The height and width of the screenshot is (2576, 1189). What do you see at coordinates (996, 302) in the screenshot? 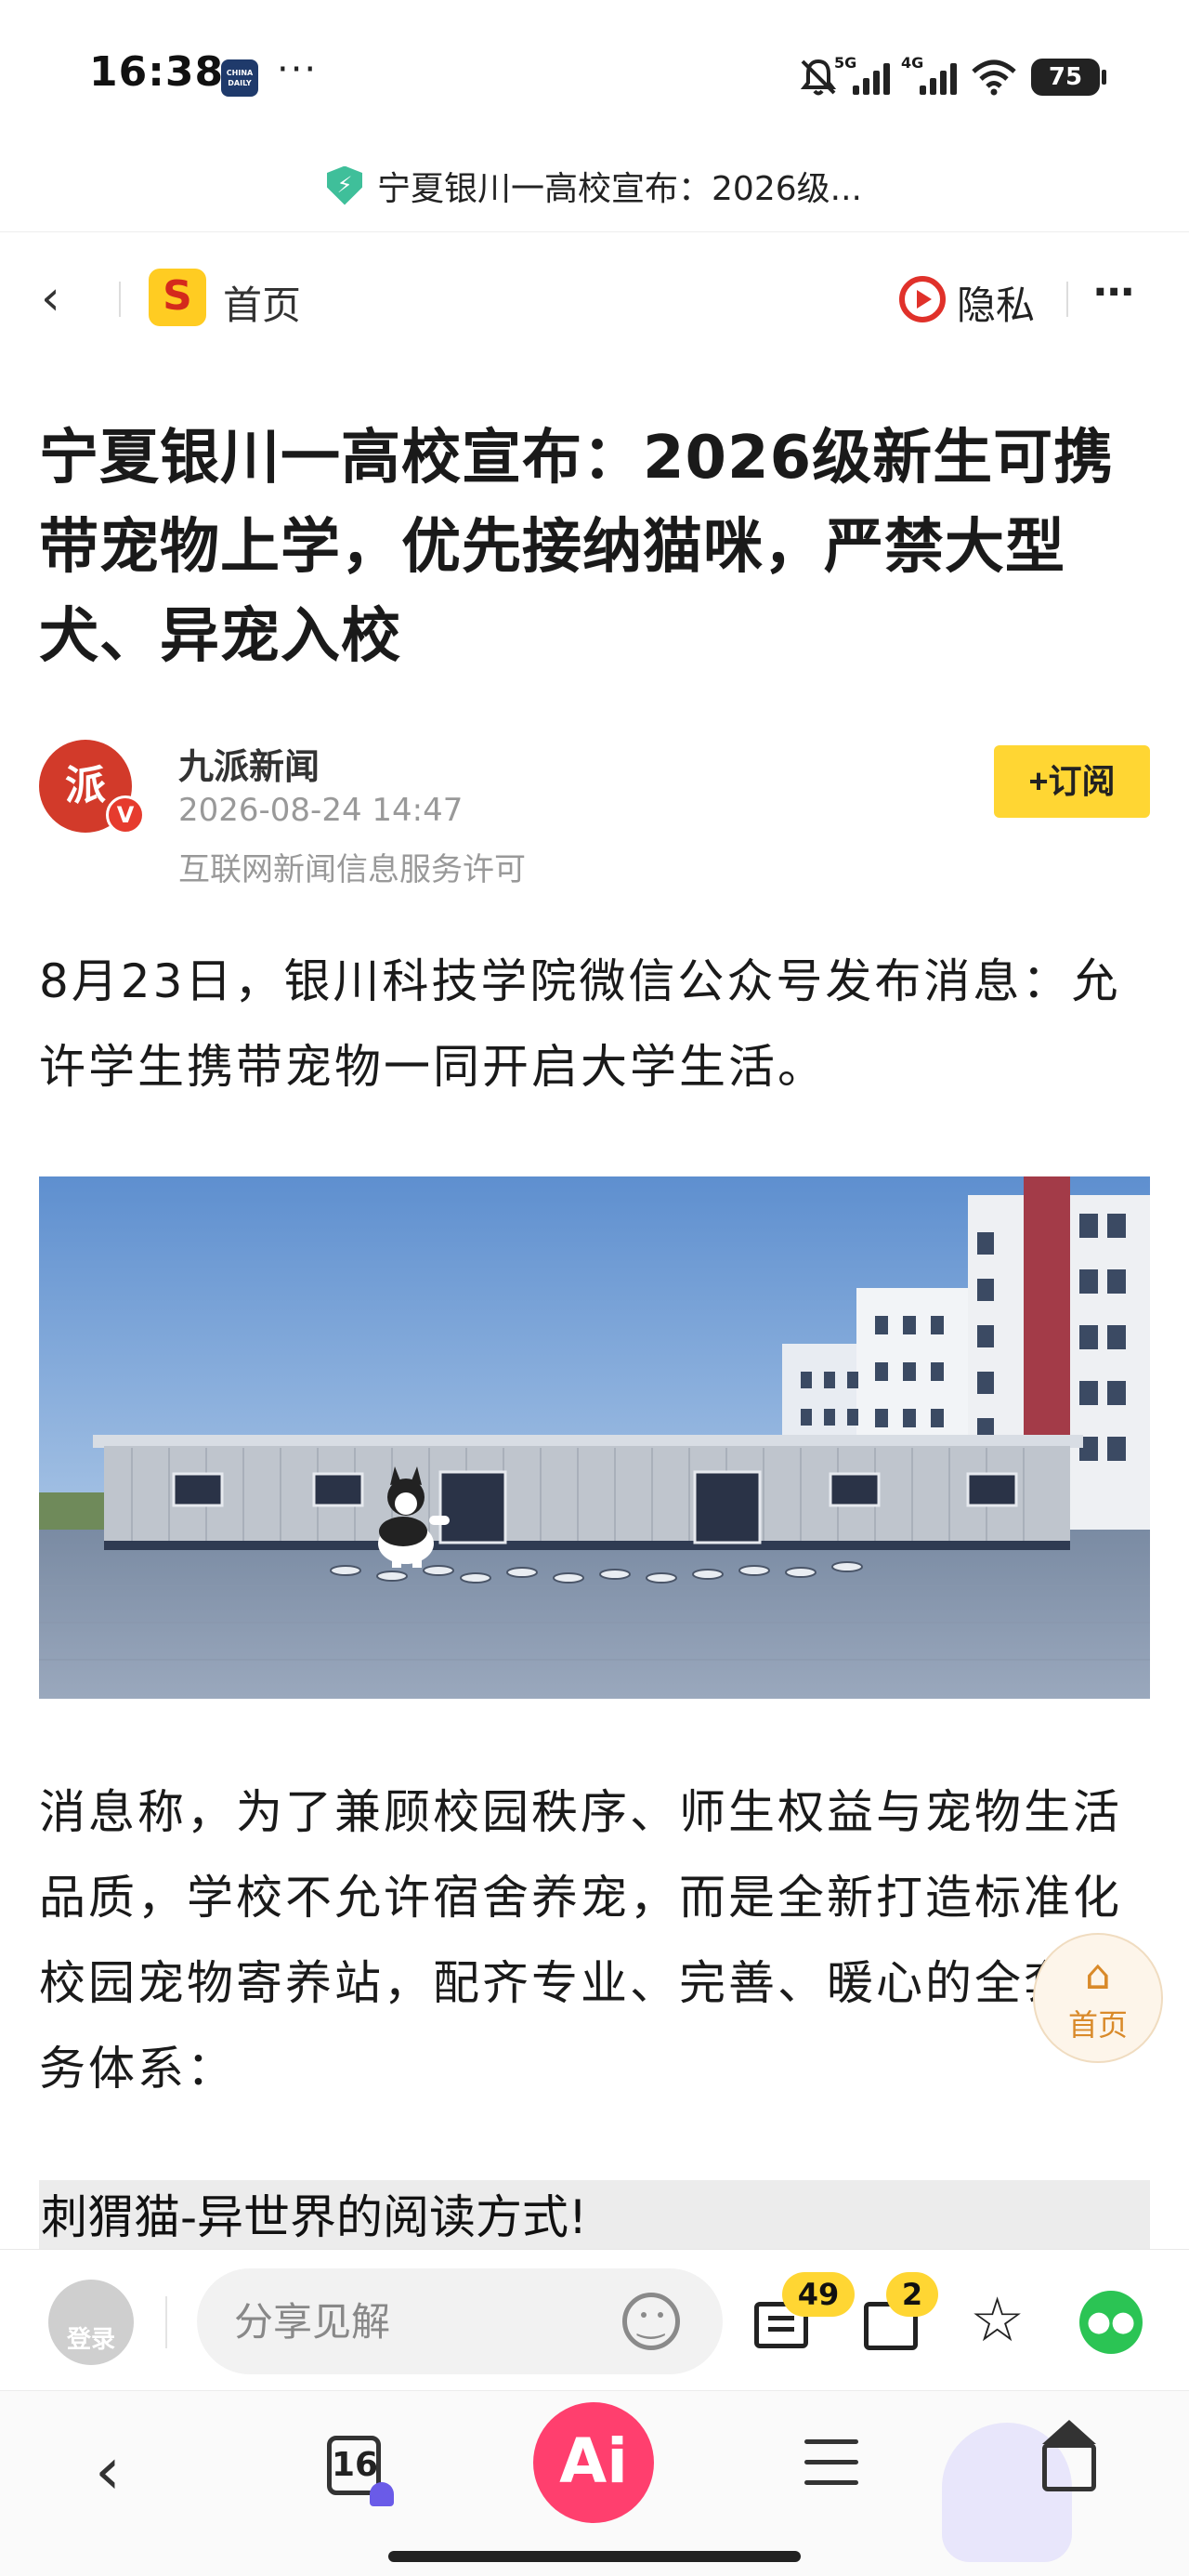
I see `nav-privacy-link: 隐私` at bounding box center [996, 302].